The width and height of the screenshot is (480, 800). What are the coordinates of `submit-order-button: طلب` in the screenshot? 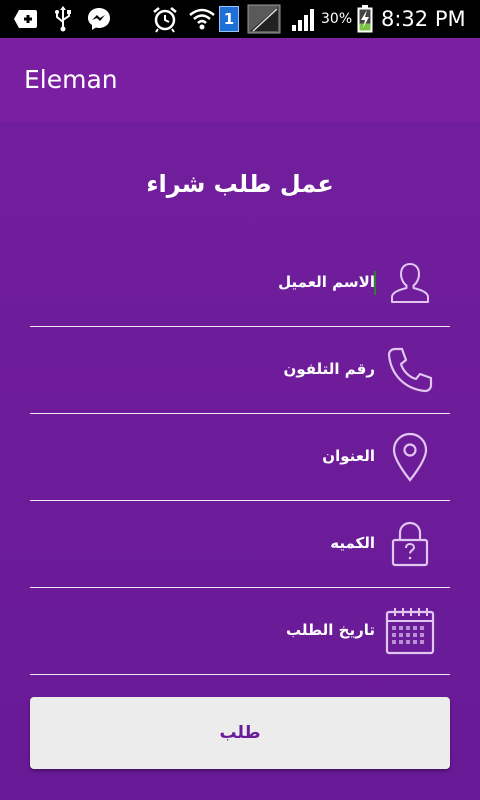 It's located at (240, 733).